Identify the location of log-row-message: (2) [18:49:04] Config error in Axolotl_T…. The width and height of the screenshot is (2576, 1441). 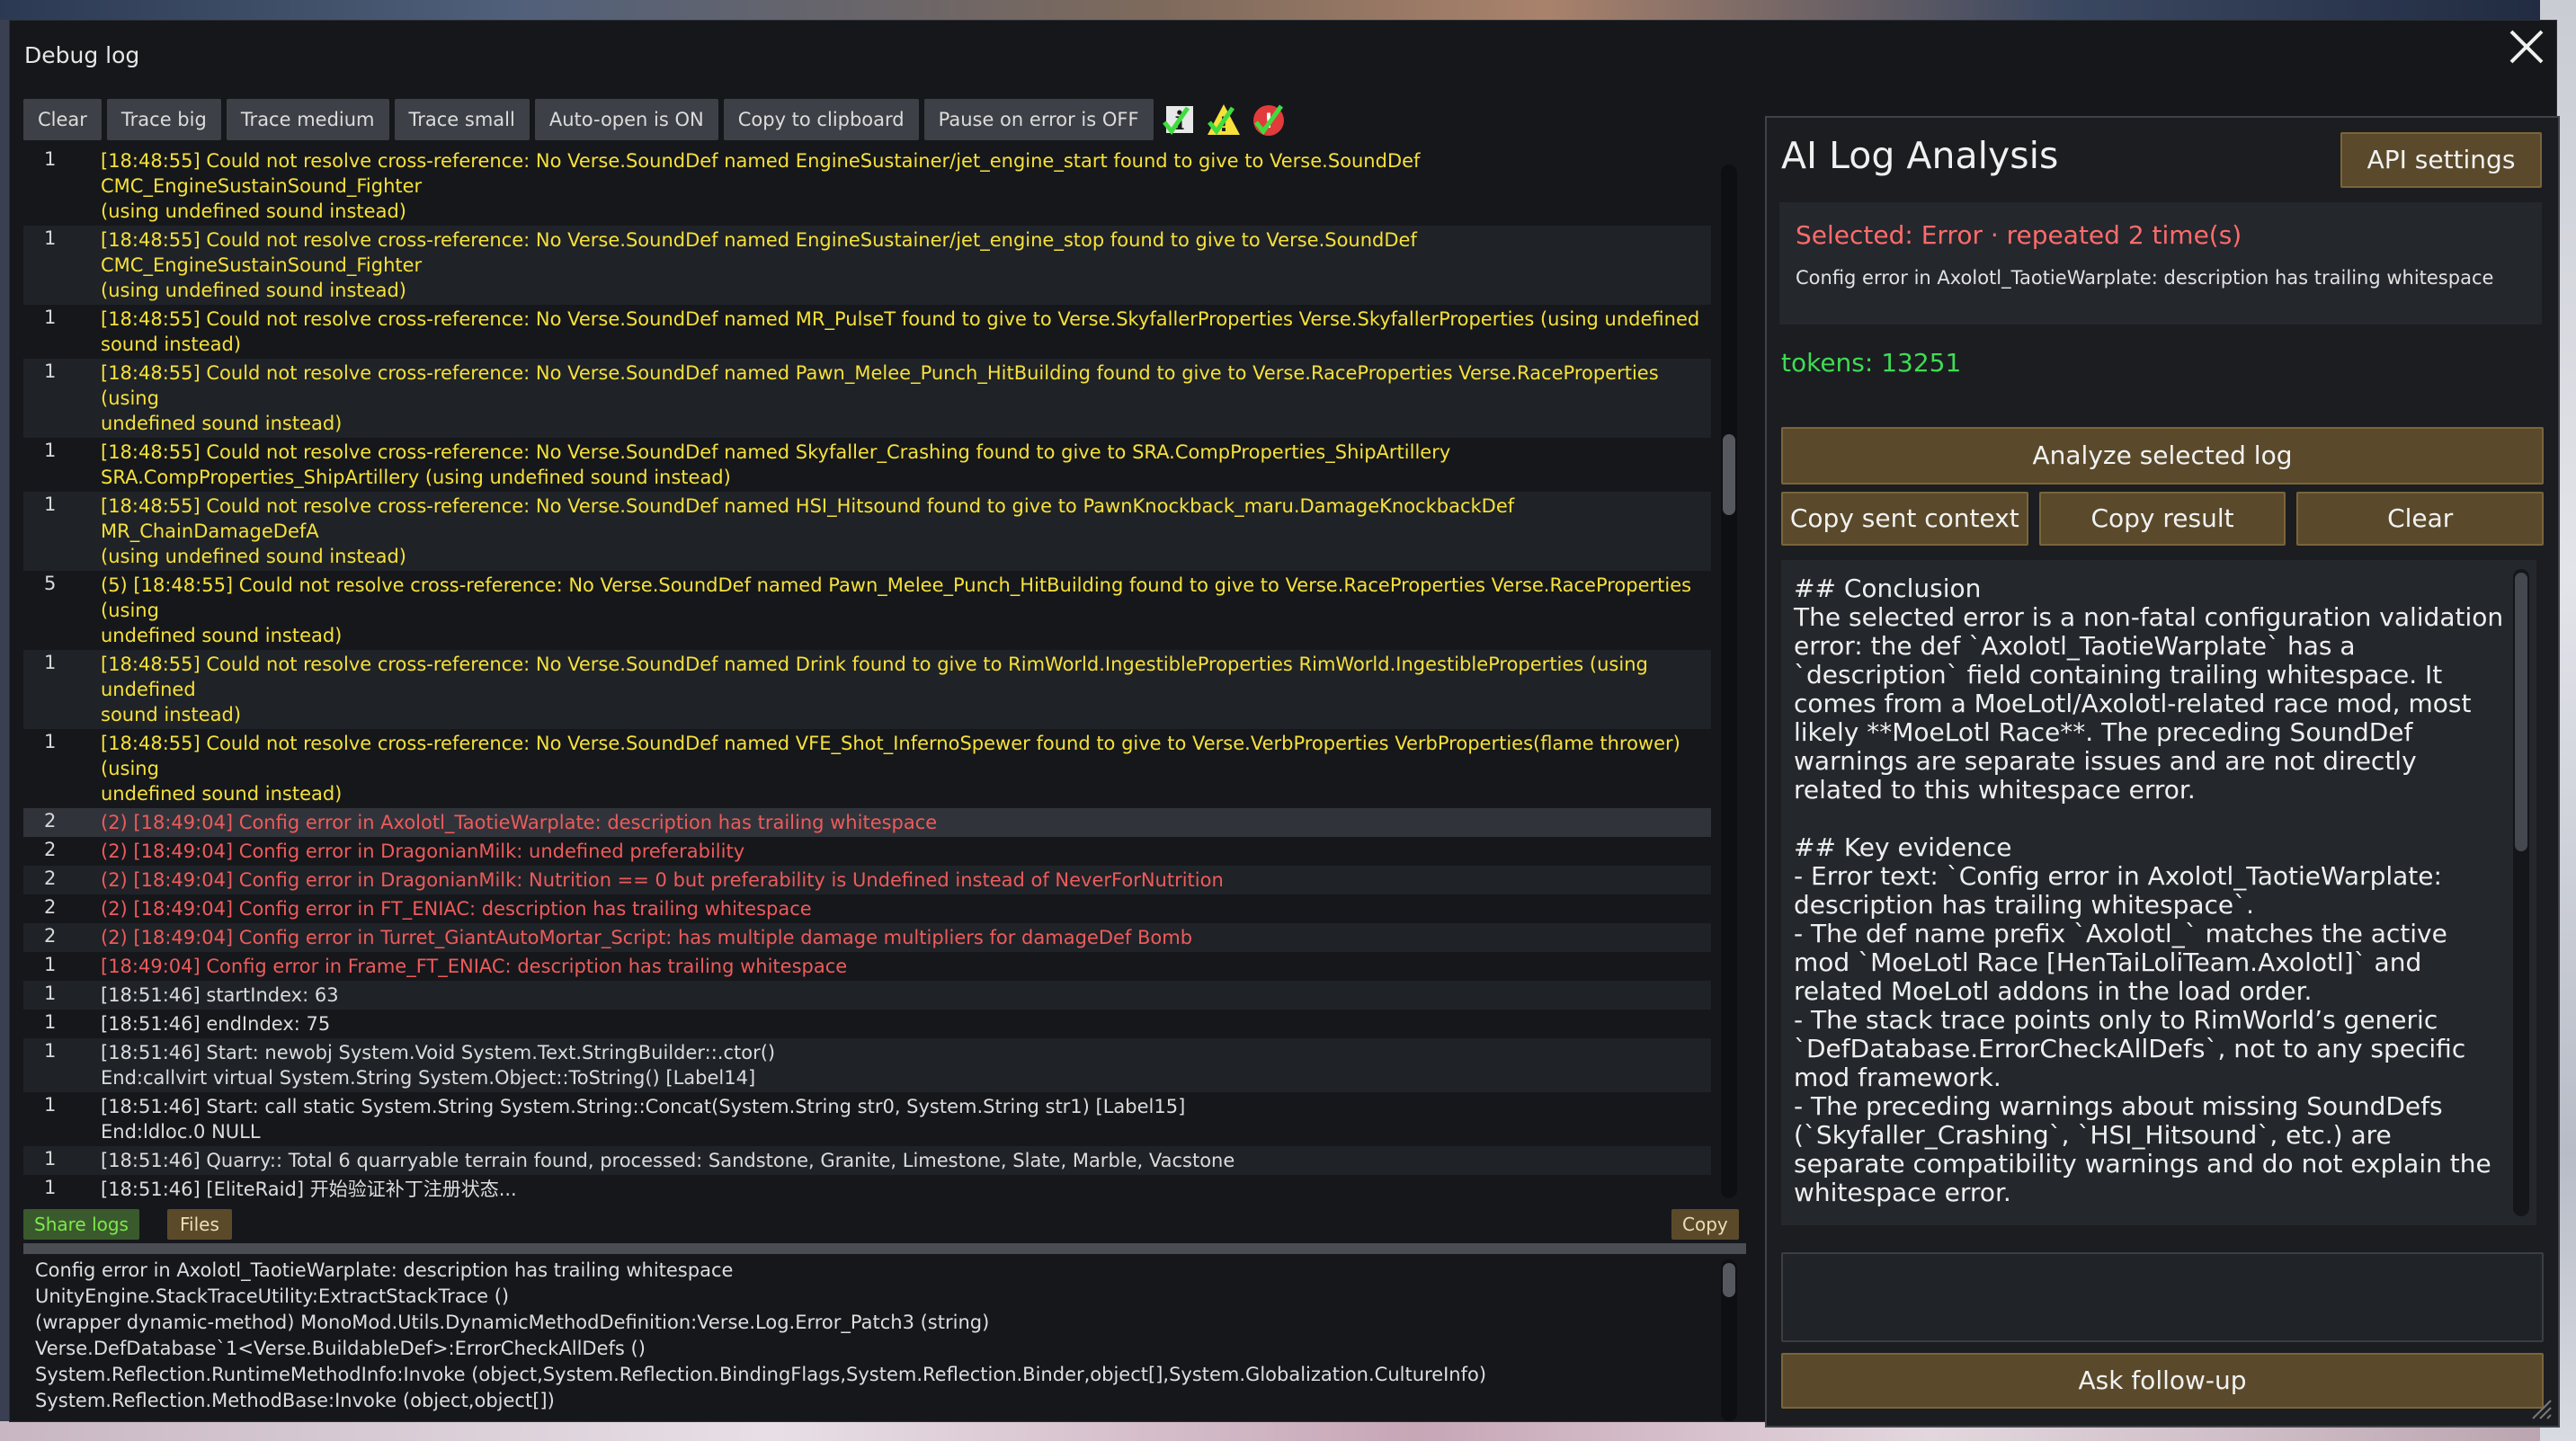
(520, 822).